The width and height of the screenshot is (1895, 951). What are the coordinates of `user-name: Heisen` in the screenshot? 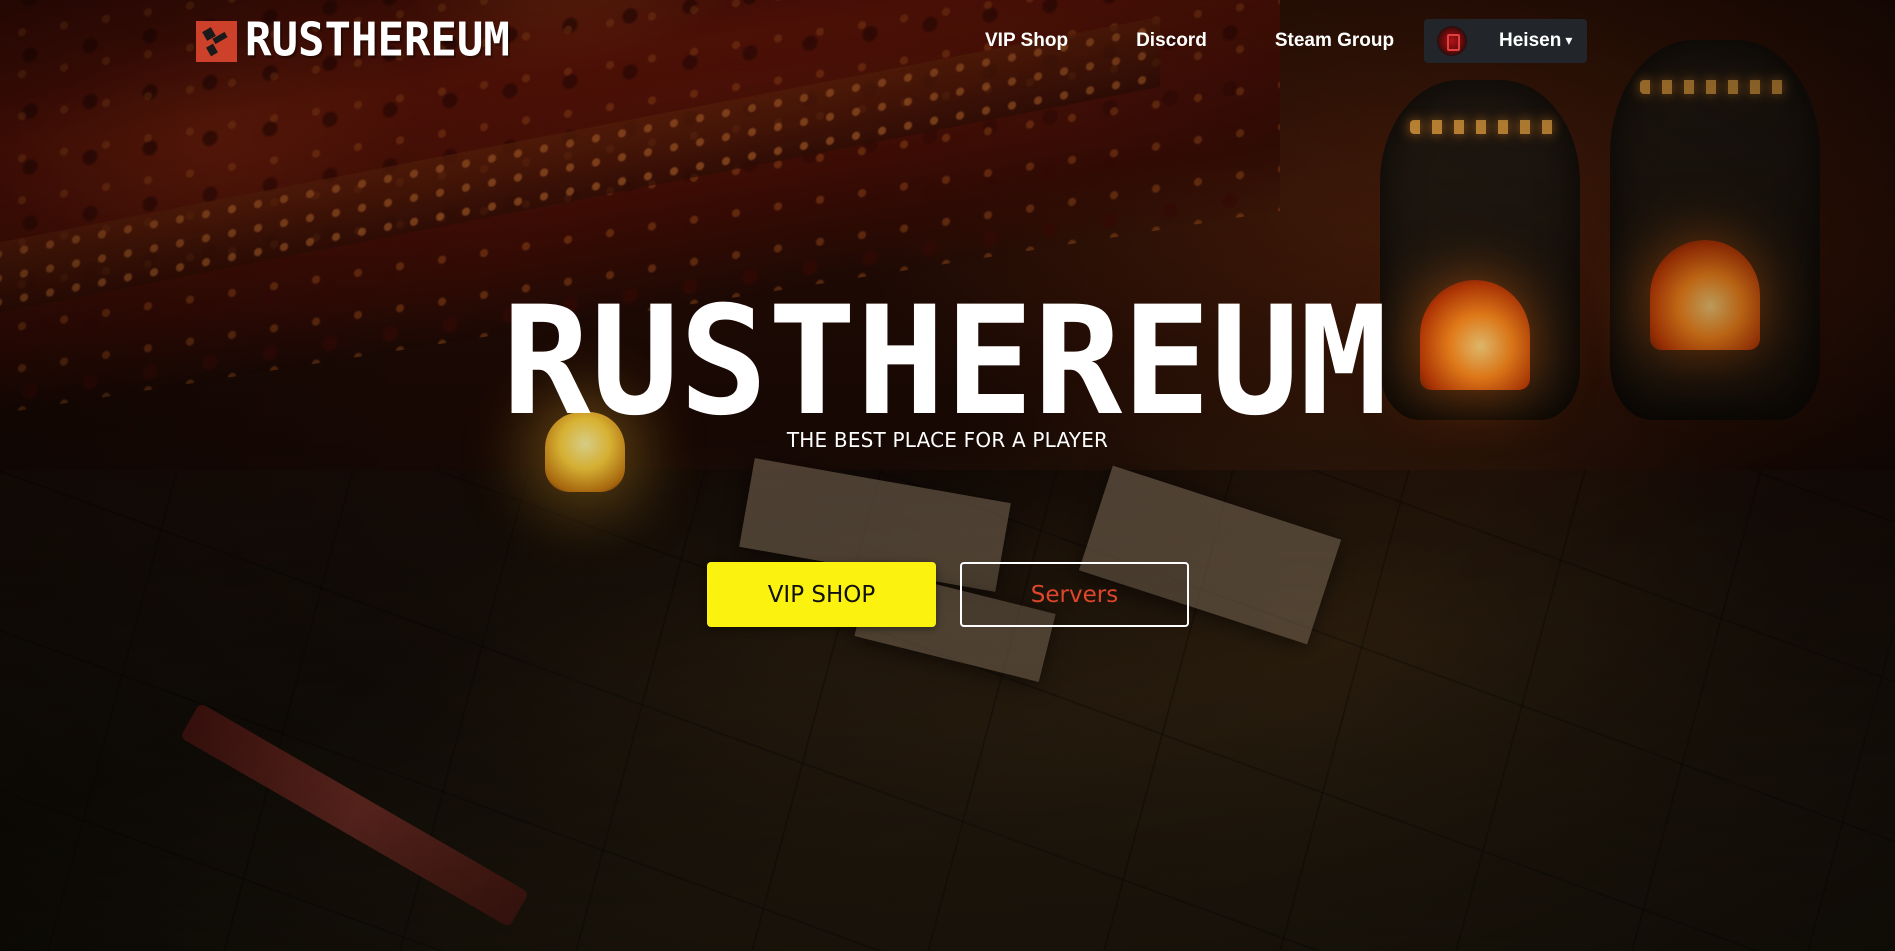 It's located at (1530, 40).